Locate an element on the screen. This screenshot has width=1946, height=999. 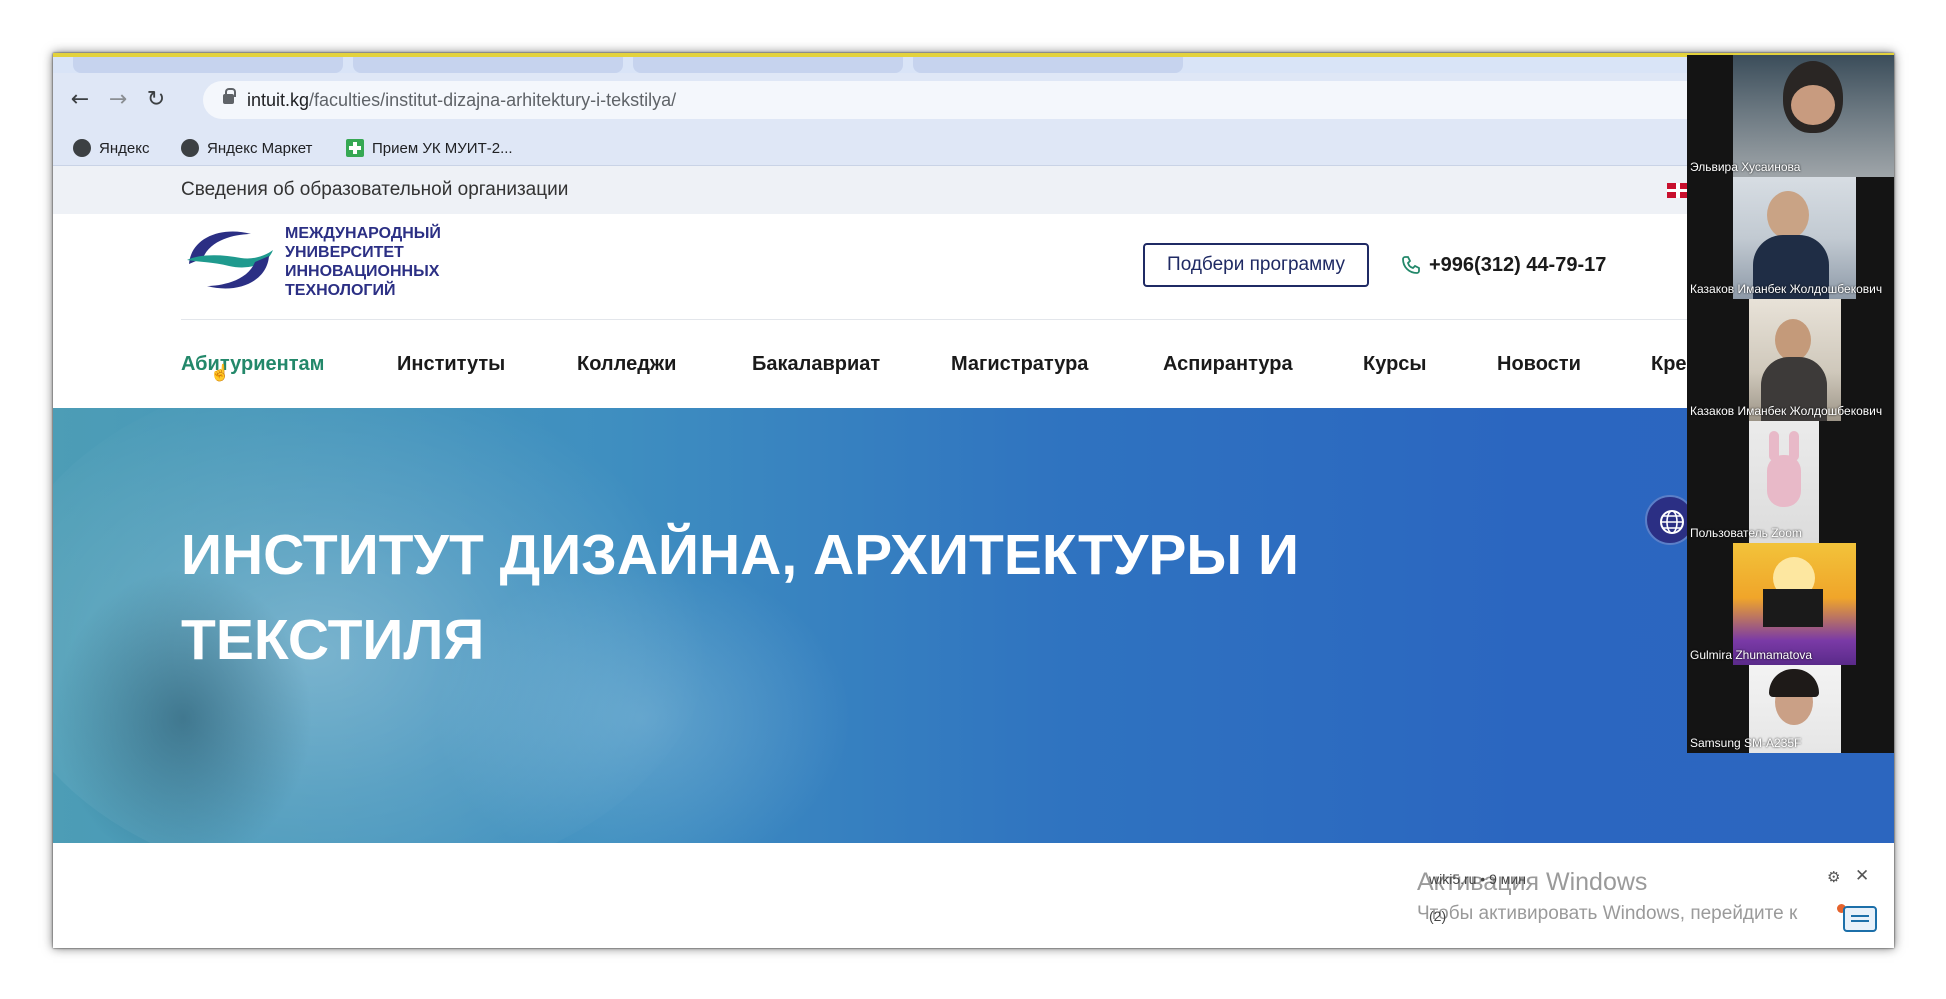
participant-name: Samsung SM-A235F is located at coordinates (1746, 743).